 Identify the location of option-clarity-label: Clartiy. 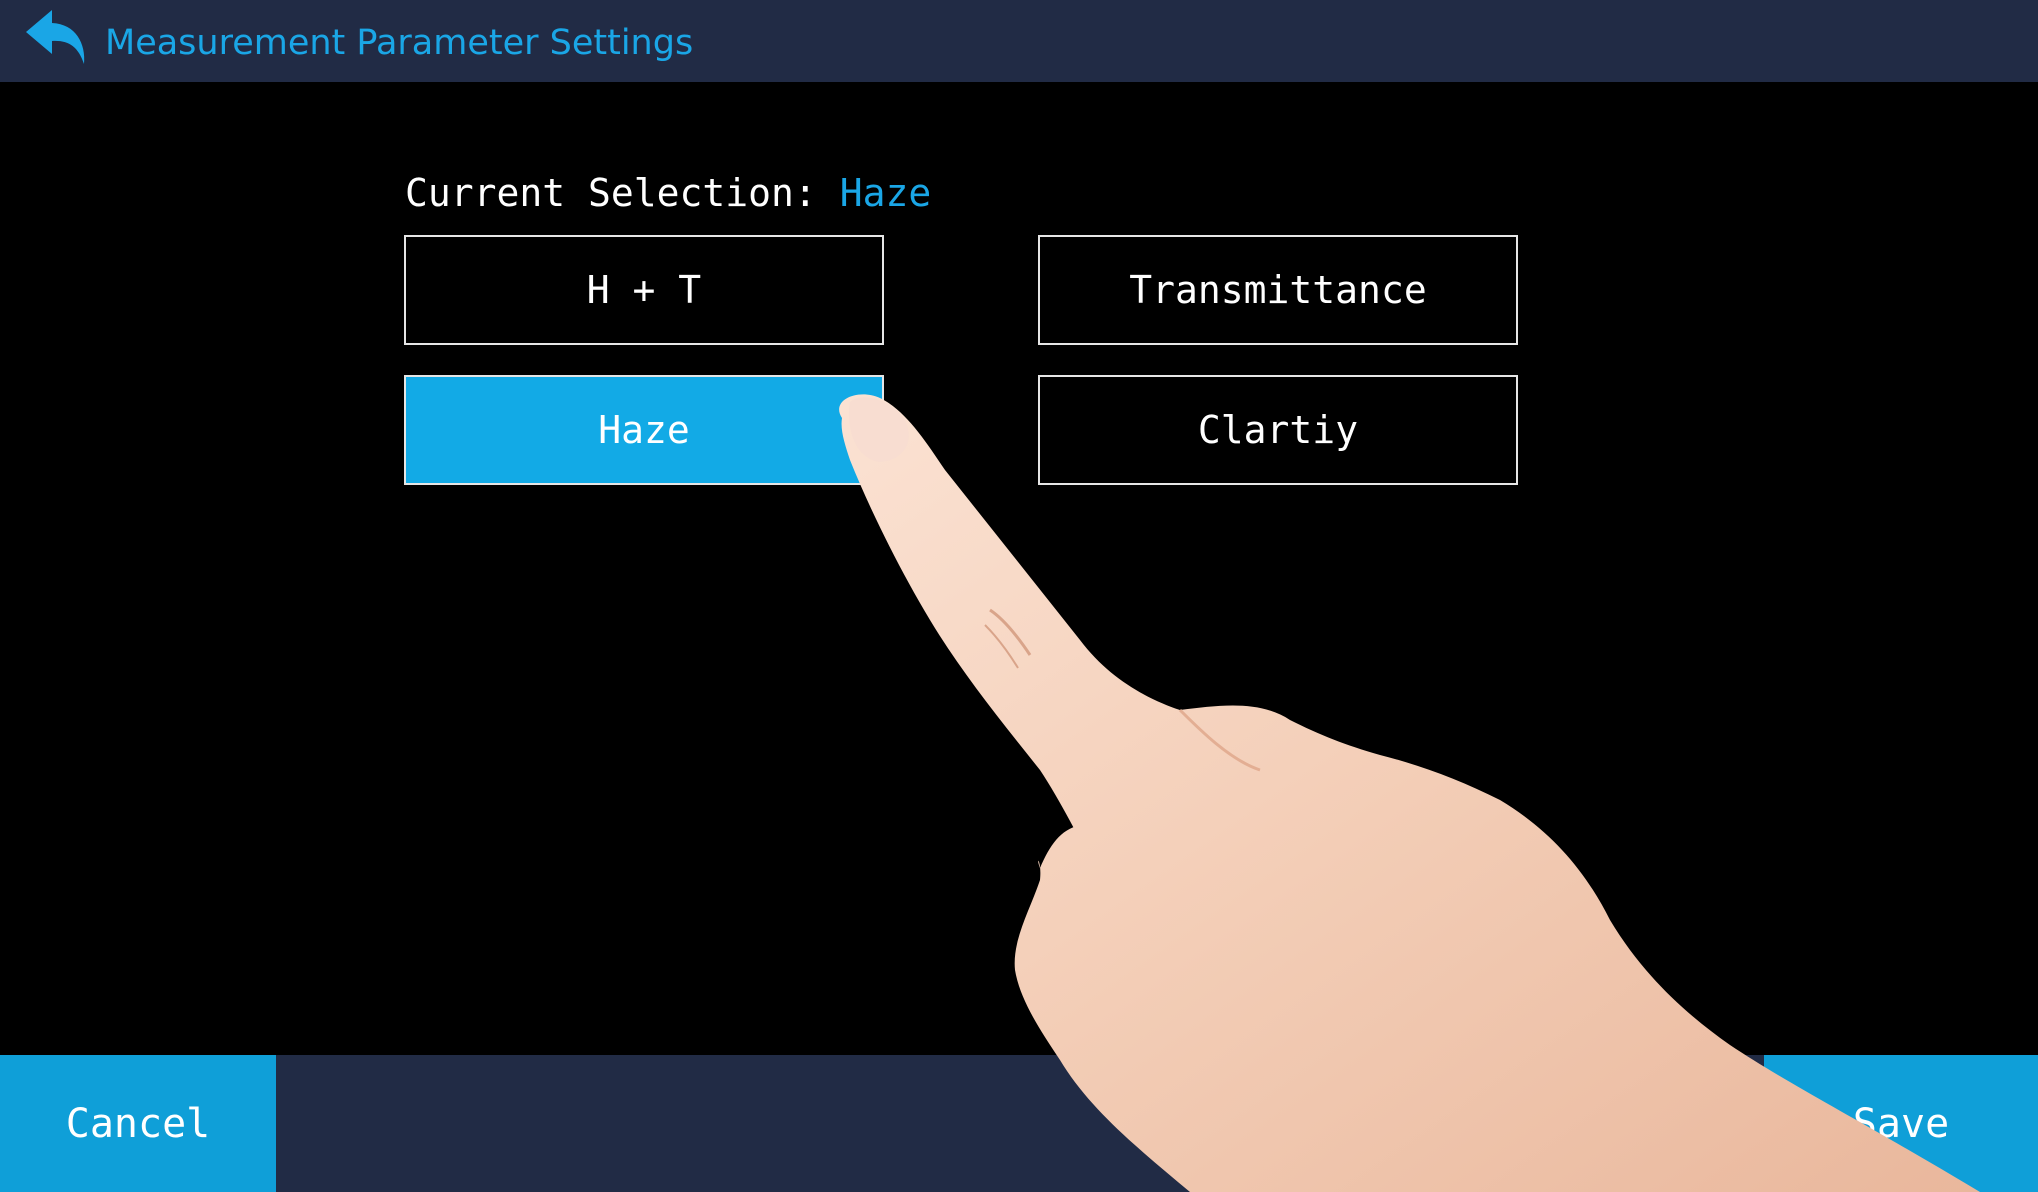
(1278, 430).